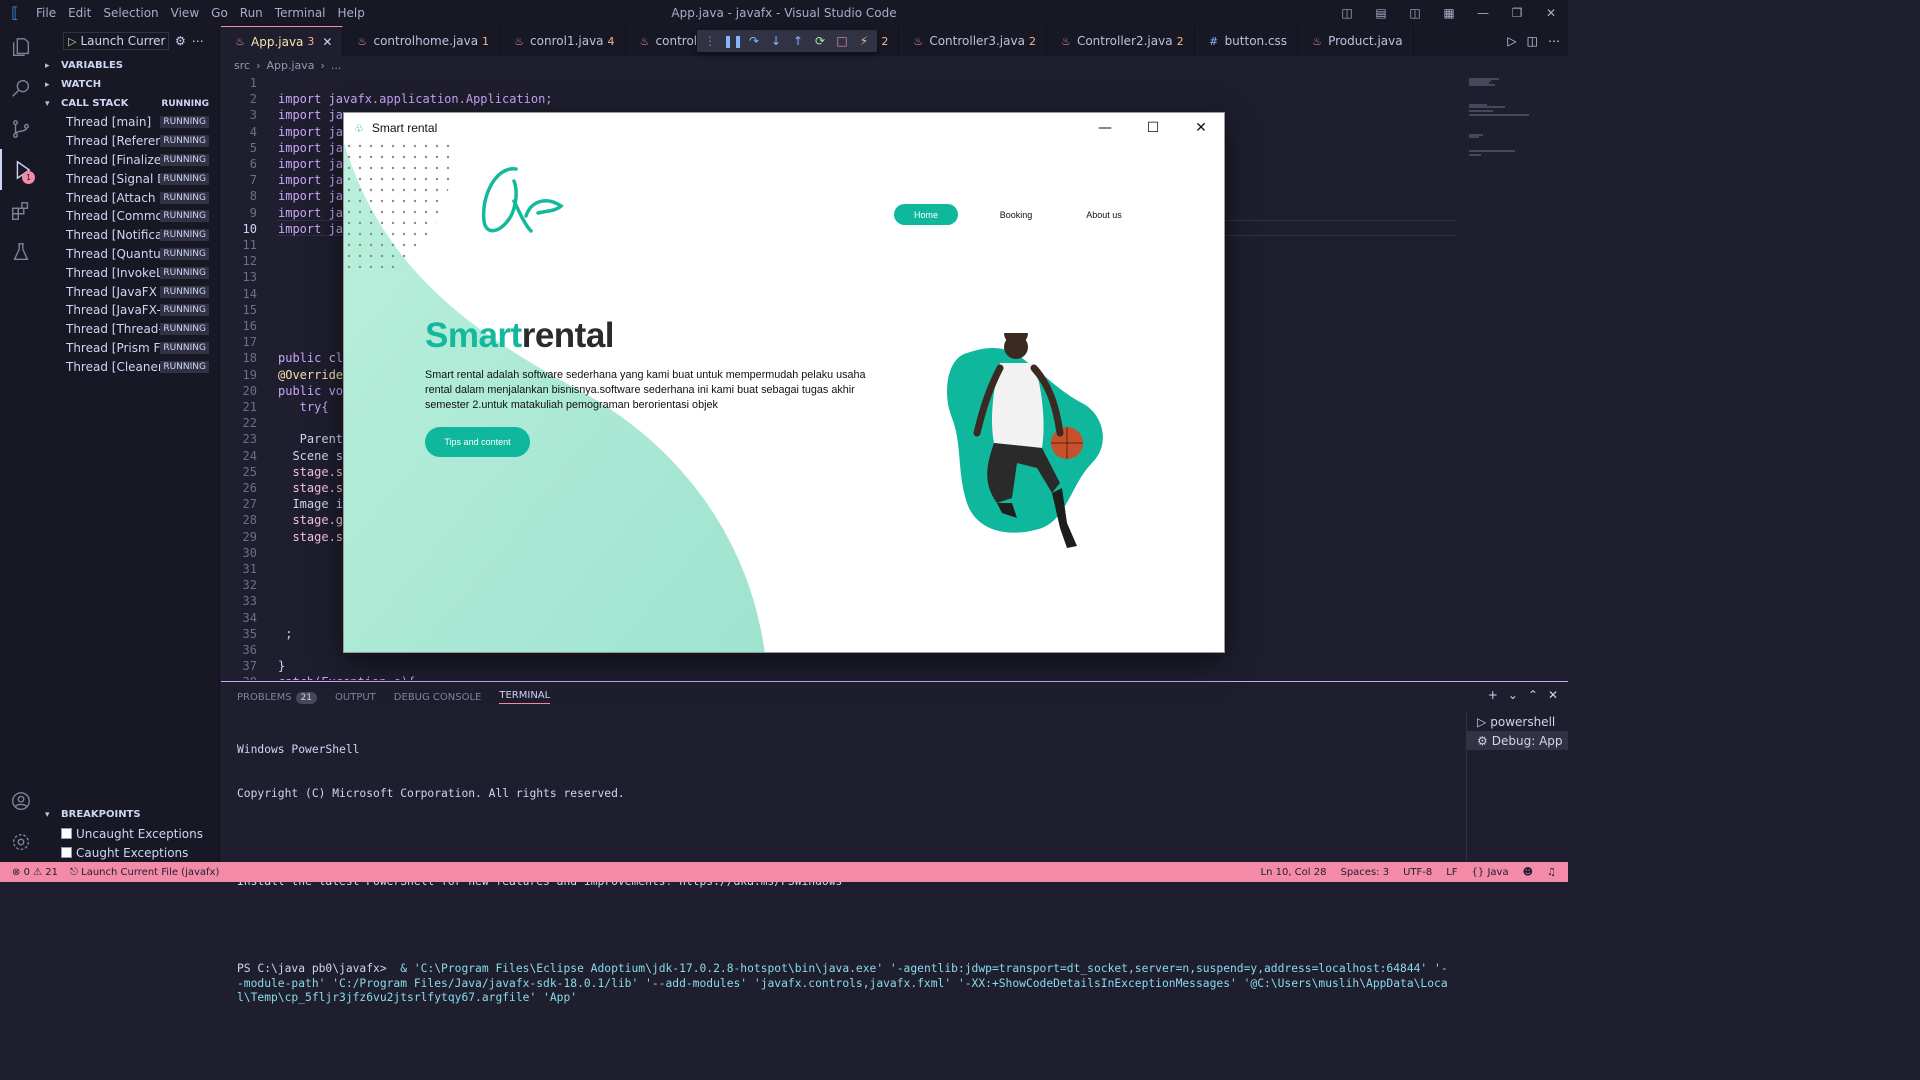 This screenshot has height=1080, width=1920. Describe the element at coordinates (20, 128) in the screenshot. I see `source-control-icon` at that location.